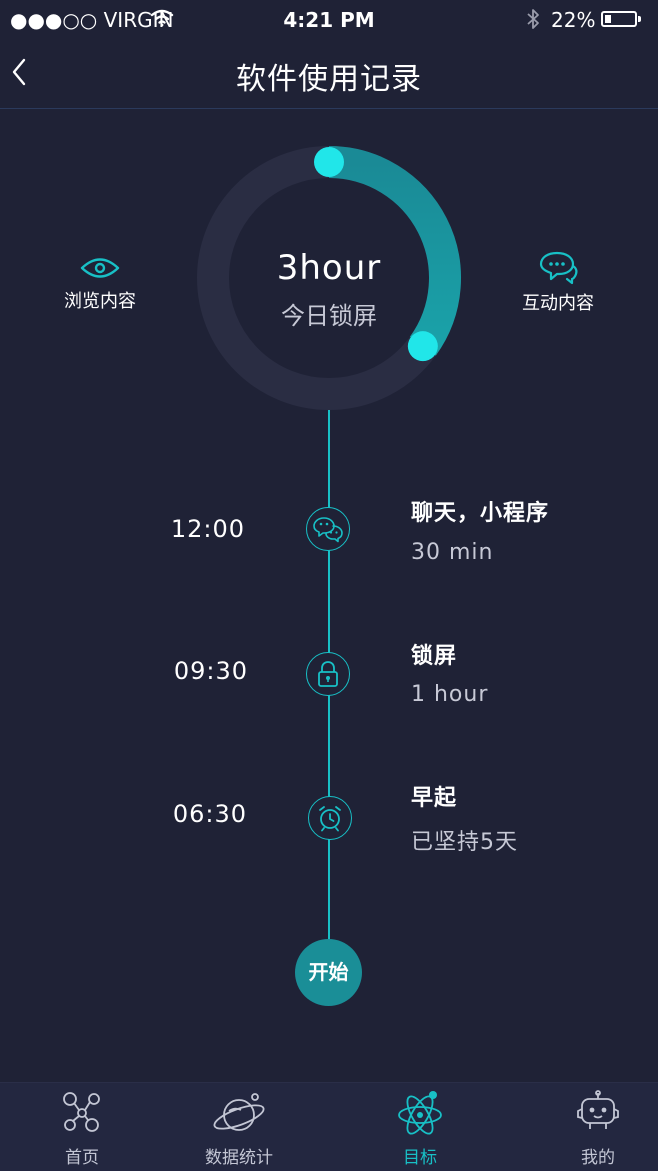  I want to click on summary-value: 3hour, so click(329, 268).